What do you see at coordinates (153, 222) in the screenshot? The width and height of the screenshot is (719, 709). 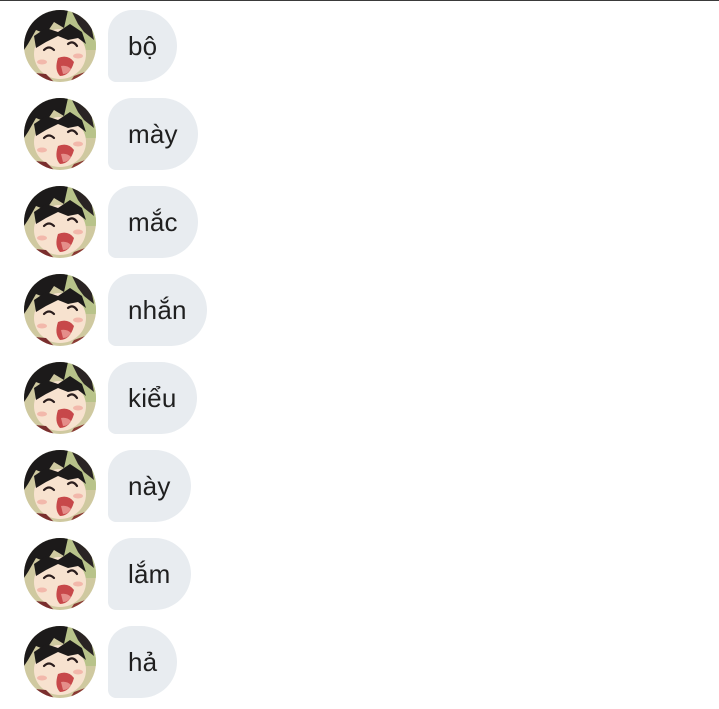 I see `message-bubble: mắc` at bounding box center [153, 222].